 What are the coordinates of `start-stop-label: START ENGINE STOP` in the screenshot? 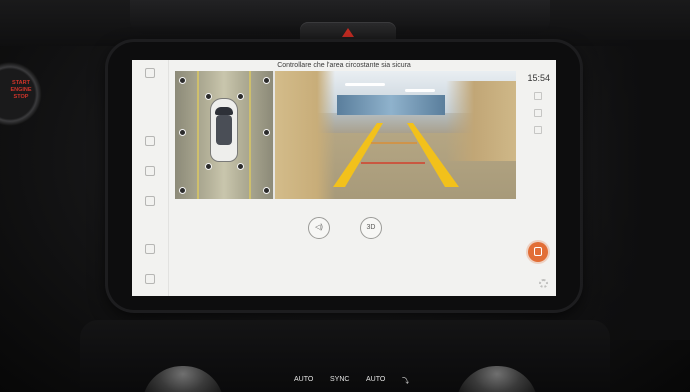 It's located at (21, 90).